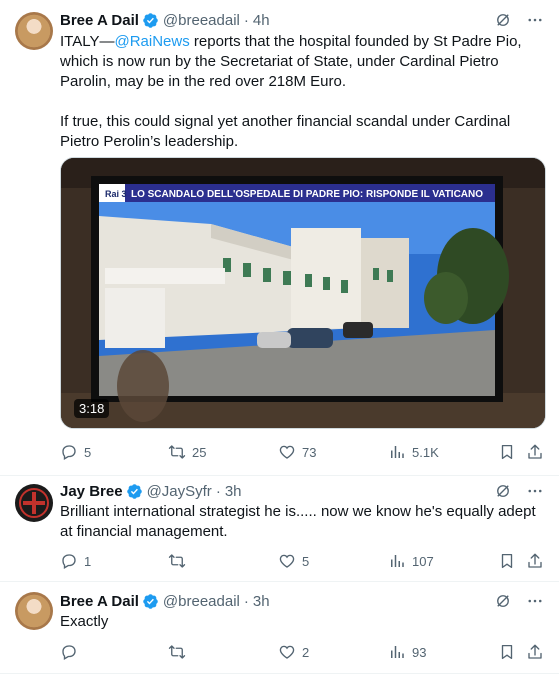  I want to click on tweet-text-start: ITALY—, so click(87, 41).